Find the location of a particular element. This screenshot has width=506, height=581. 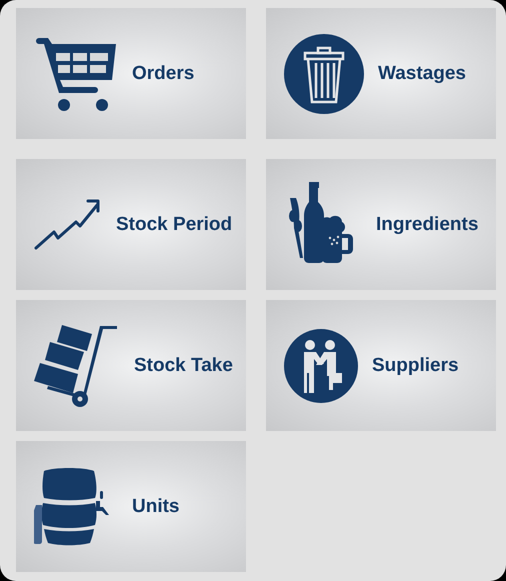

menu-tile: Wastages is located at coordinates (381, 73).